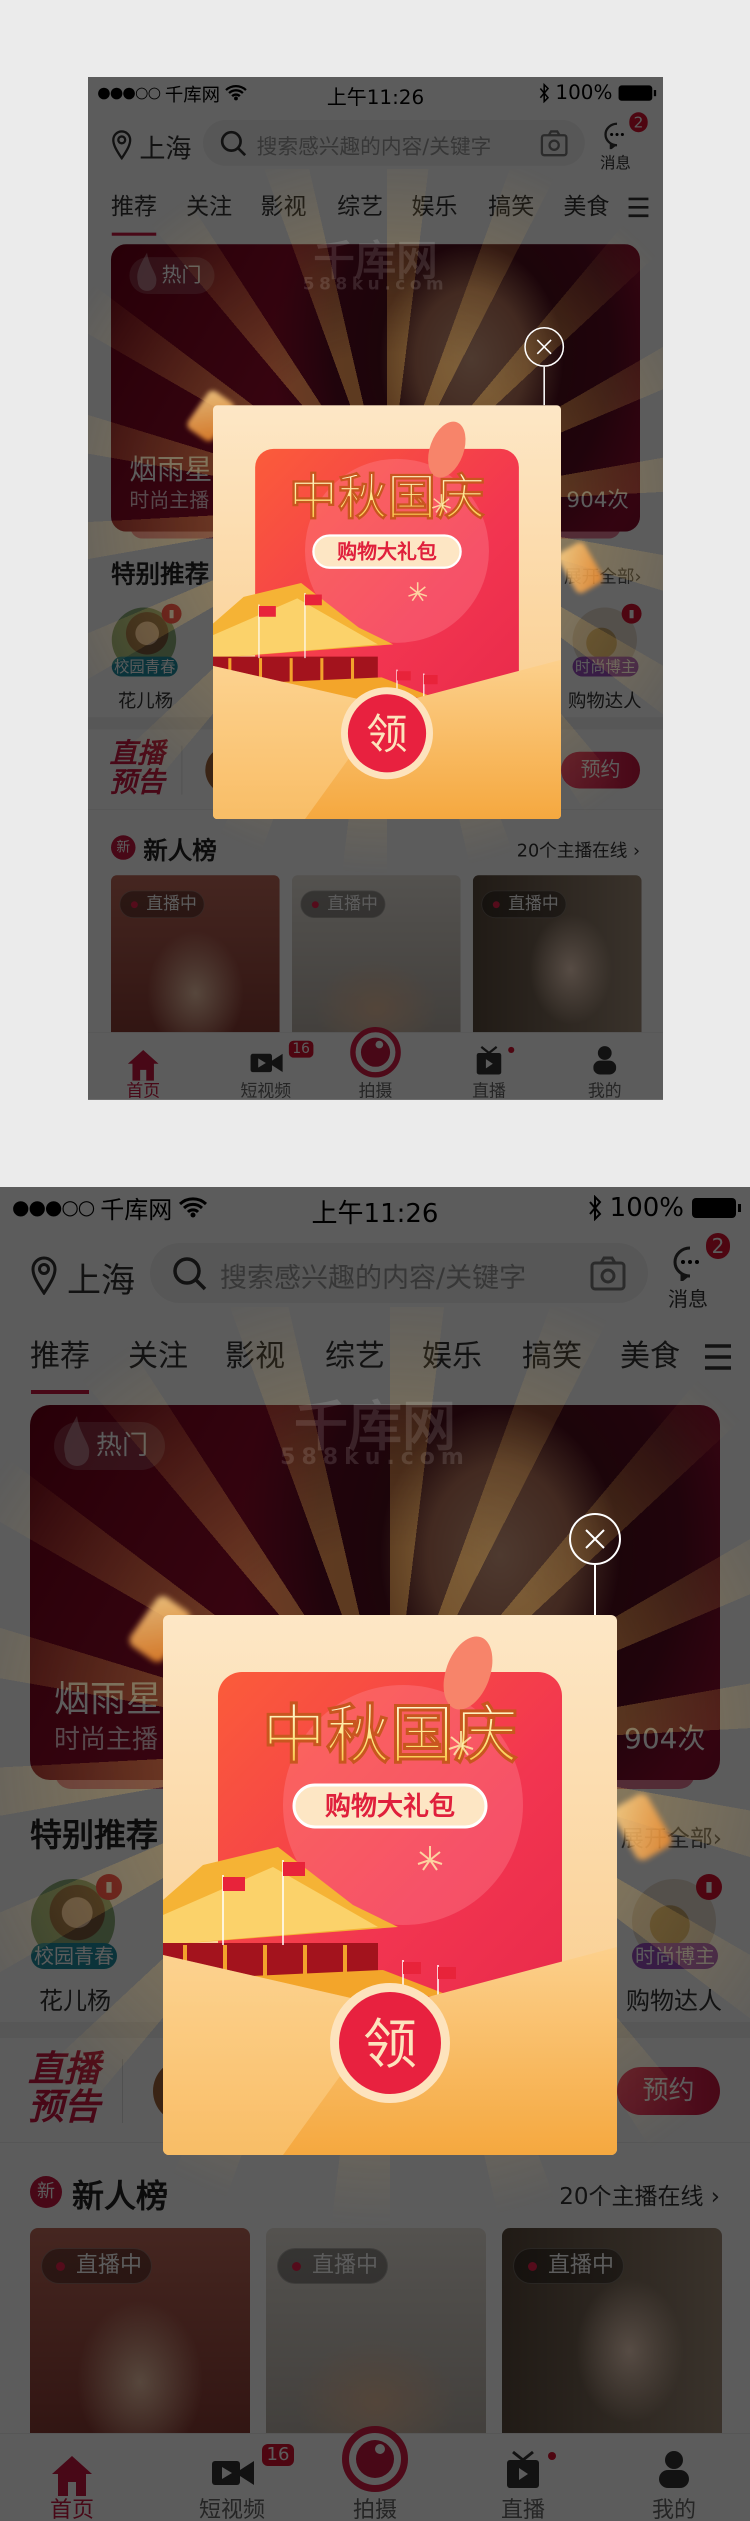 The width and height of the screenshot is (750, 2521). What do you see at coordinates (231, 2509) in the screenshot?
I see `tab-short-video-label: 短视频` at bounding box center [231, 2509].